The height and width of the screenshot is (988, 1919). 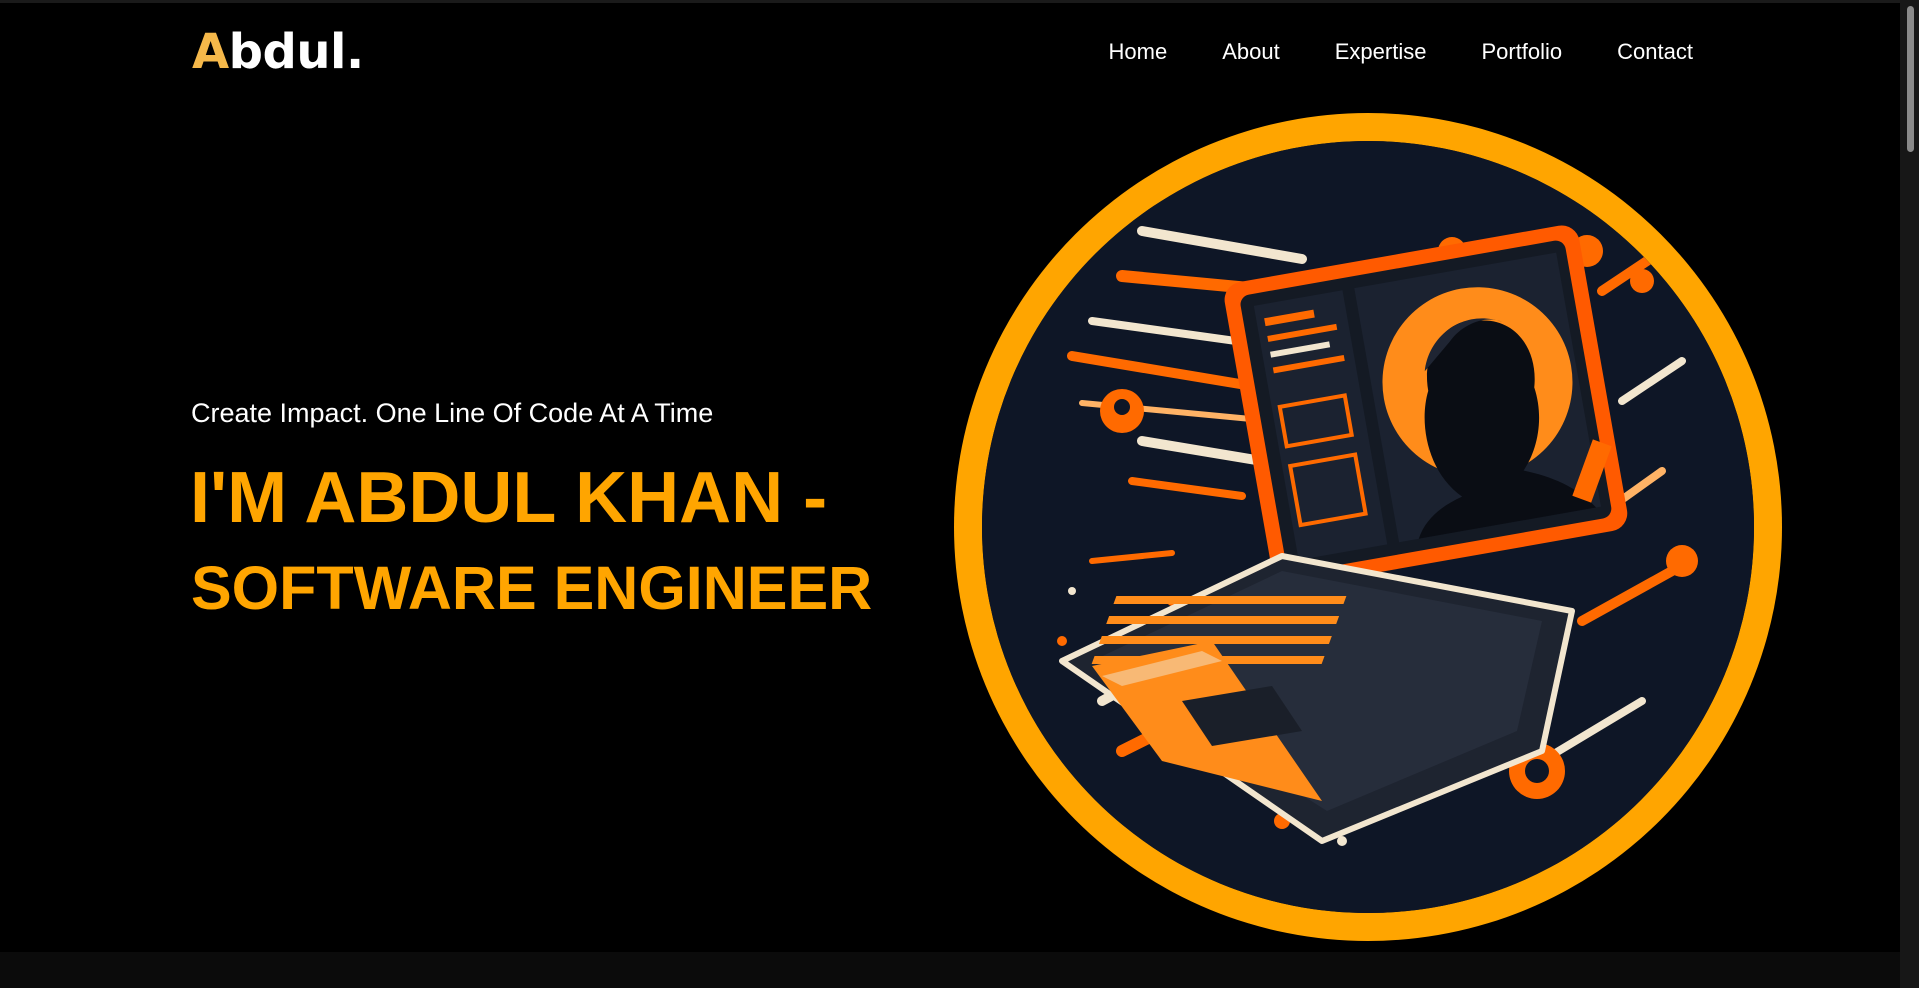 I want to click on site-logo: Abdul., so click(x=278, y=52).